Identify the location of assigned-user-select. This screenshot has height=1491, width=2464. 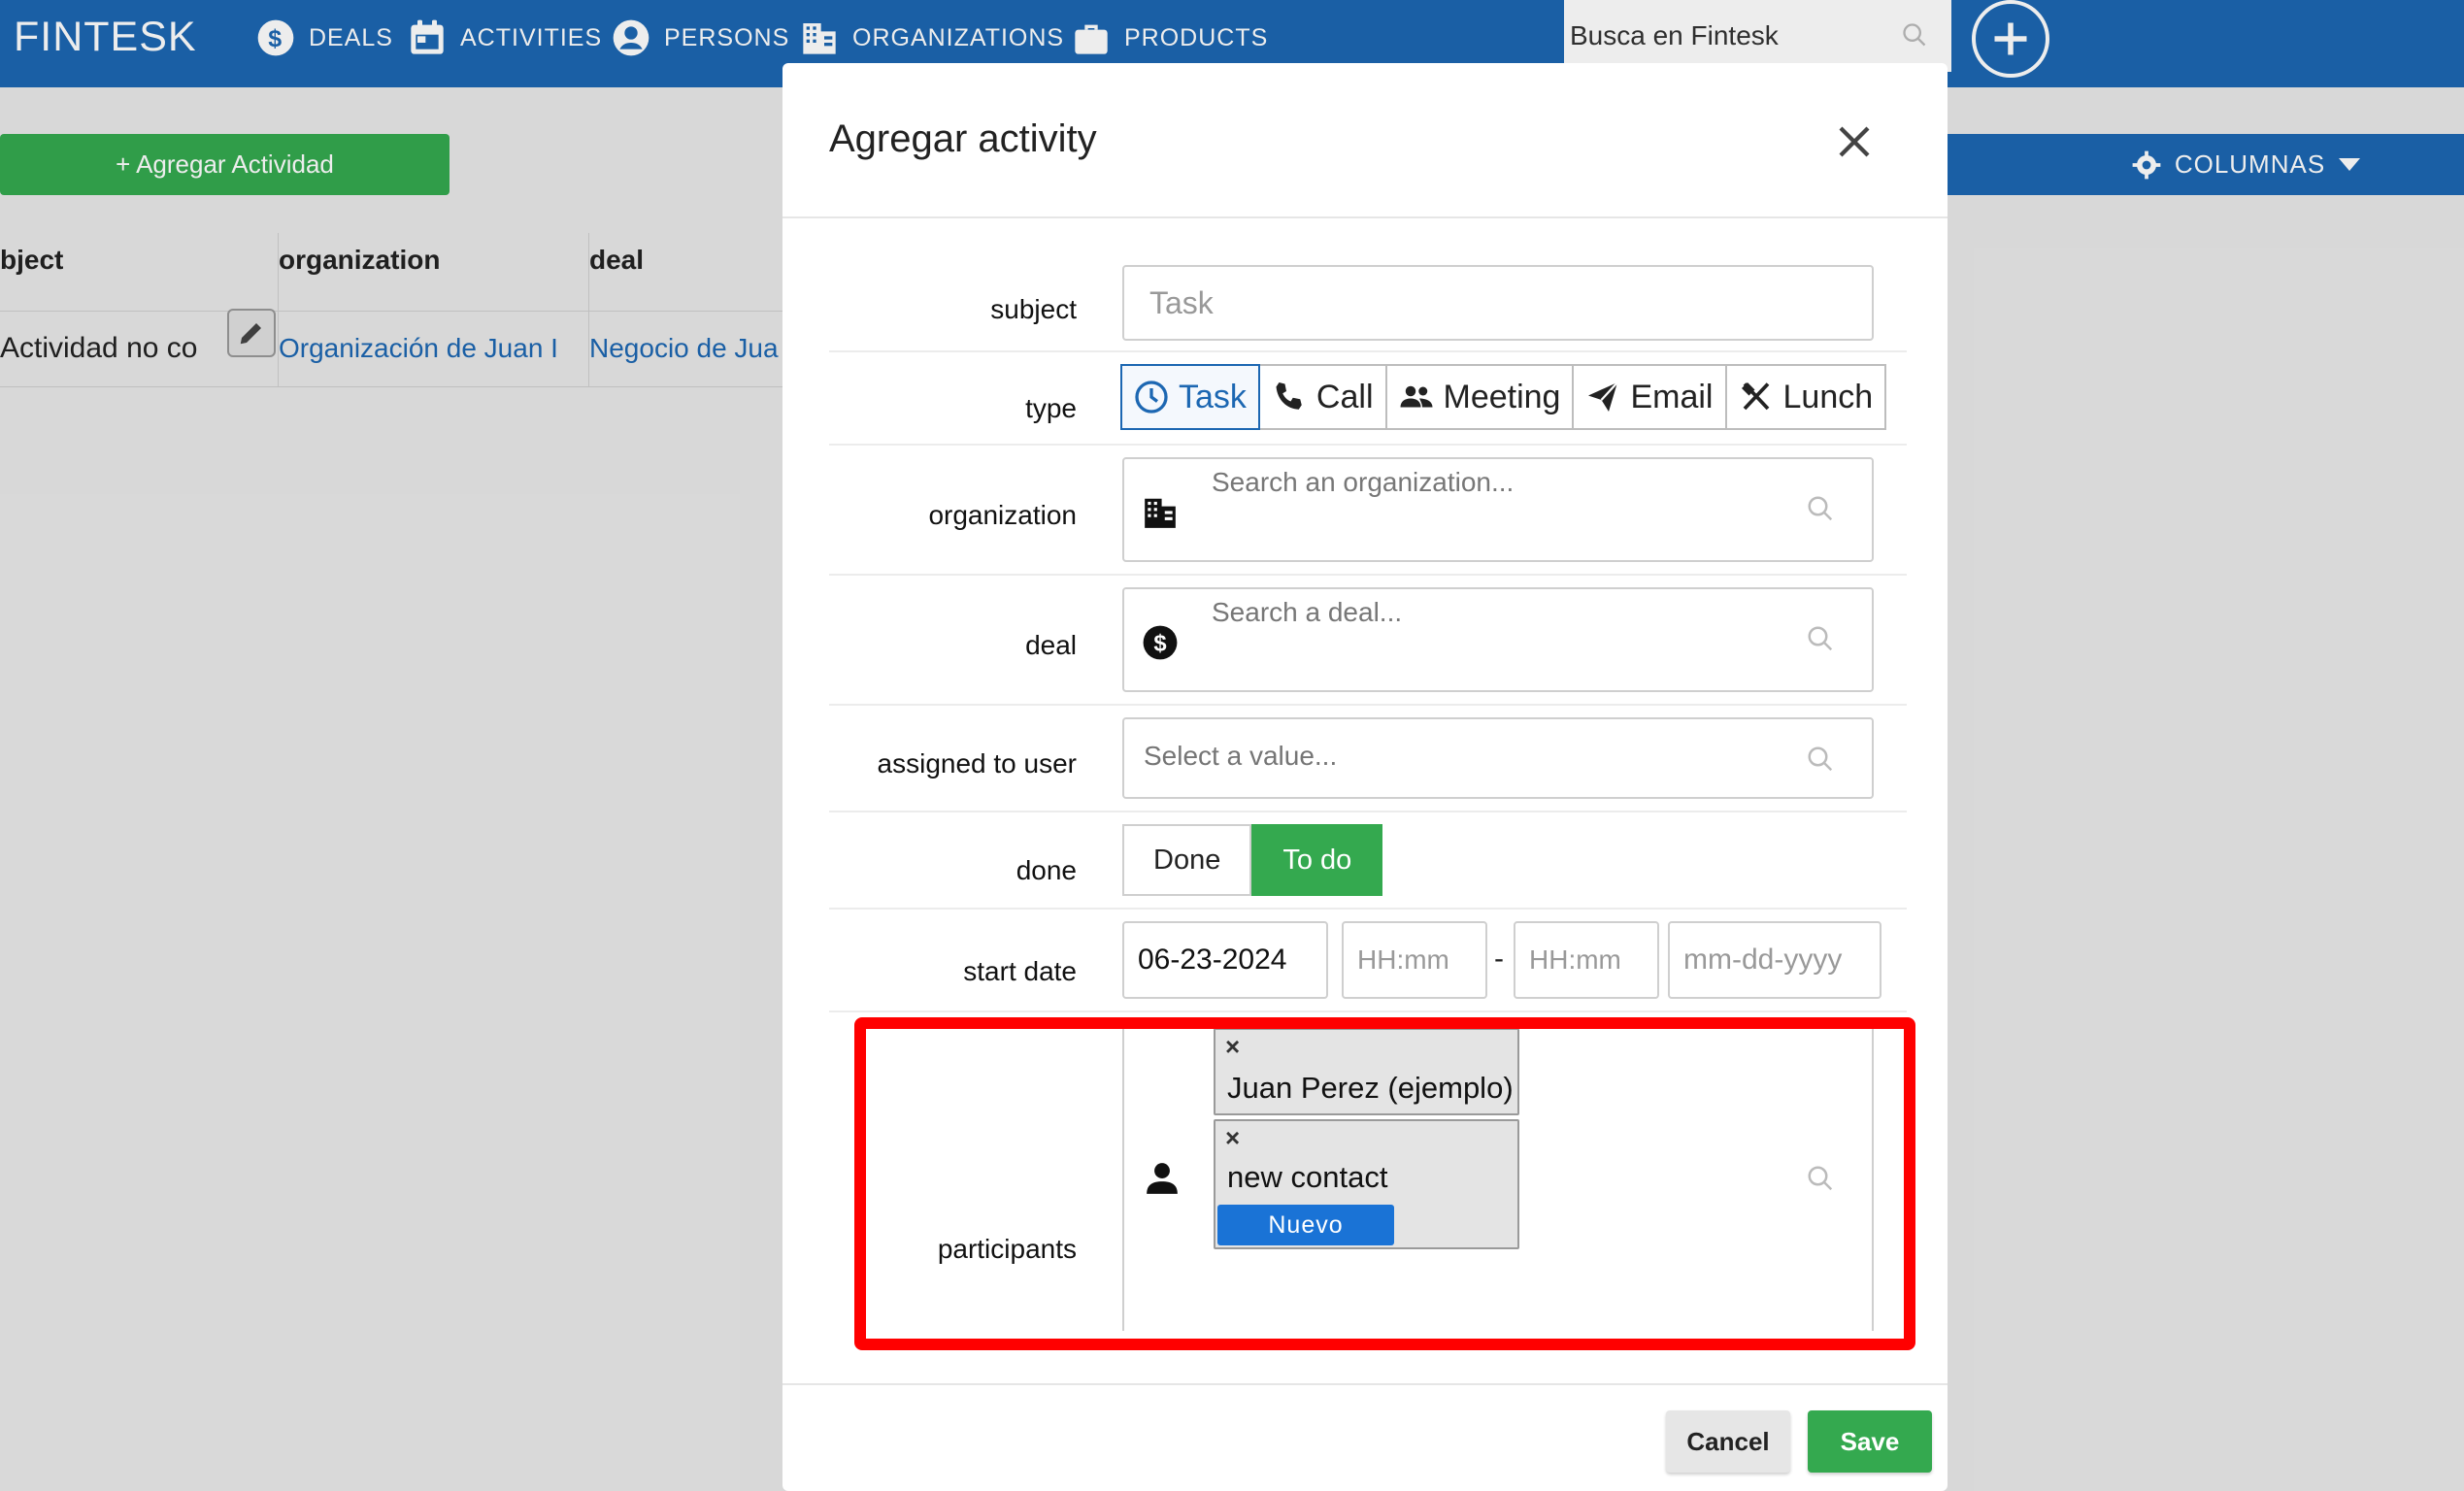
(1498, 758).